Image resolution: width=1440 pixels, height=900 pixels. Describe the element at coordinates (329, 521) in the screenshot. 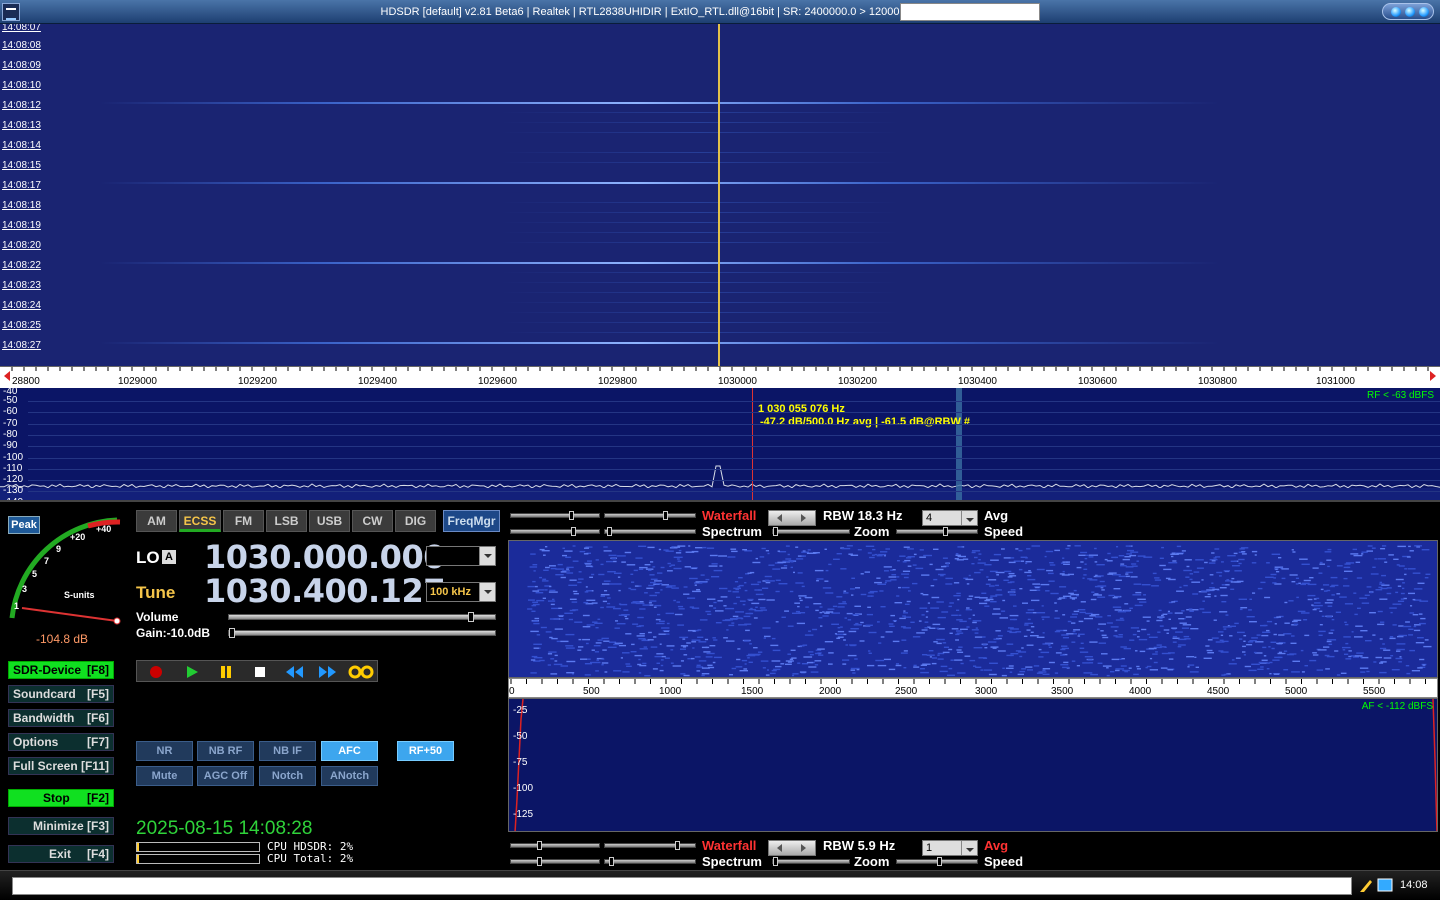

I see `mode-usb: USB` at that location.